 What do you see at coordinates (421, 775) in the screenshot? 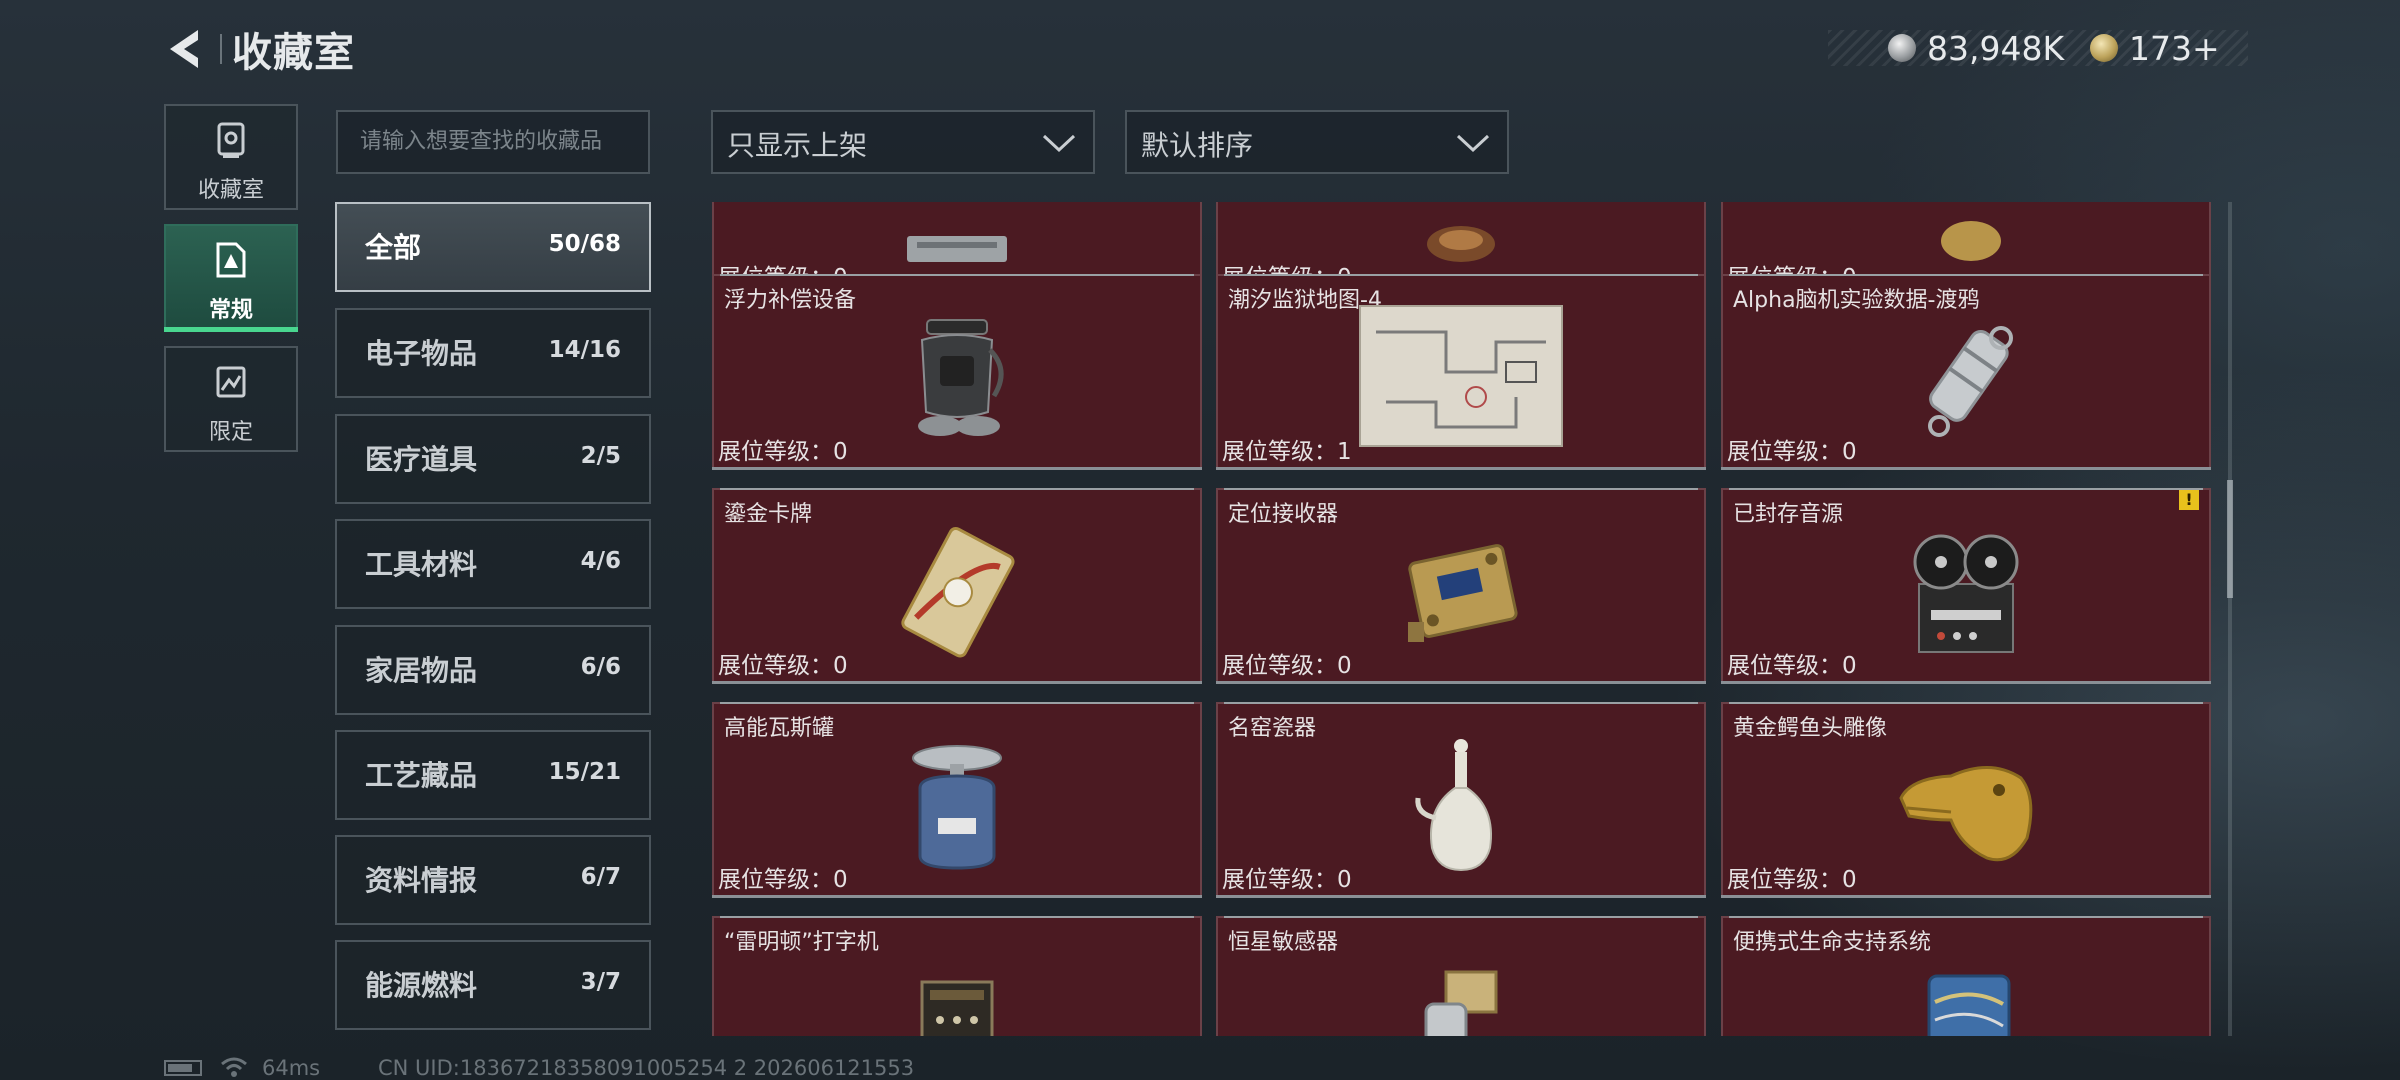
I see `category-name: 工艺藏品` at bounding box center [421, 775].